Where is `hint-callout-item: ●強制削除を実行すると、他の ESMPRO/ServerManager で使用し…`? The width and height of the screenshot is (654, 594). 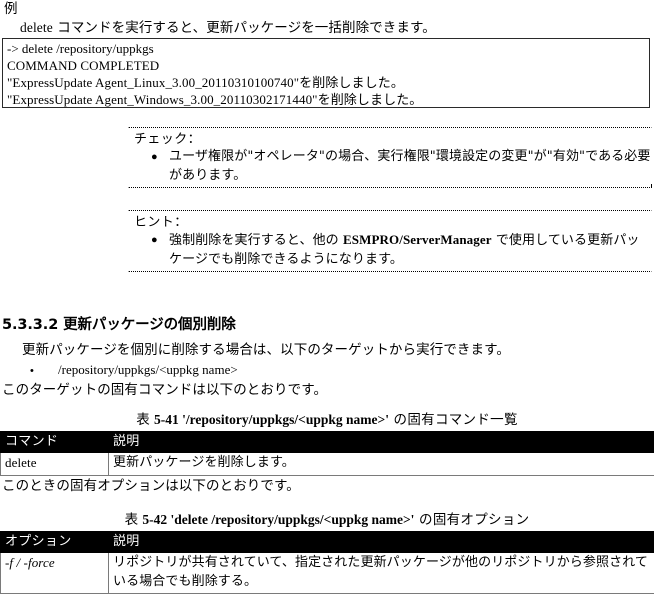 hint-callout-item: ●強制削除を実行すると、他の ESMPRO/ServerManager で使用し… is located at coordinates (390, 250).